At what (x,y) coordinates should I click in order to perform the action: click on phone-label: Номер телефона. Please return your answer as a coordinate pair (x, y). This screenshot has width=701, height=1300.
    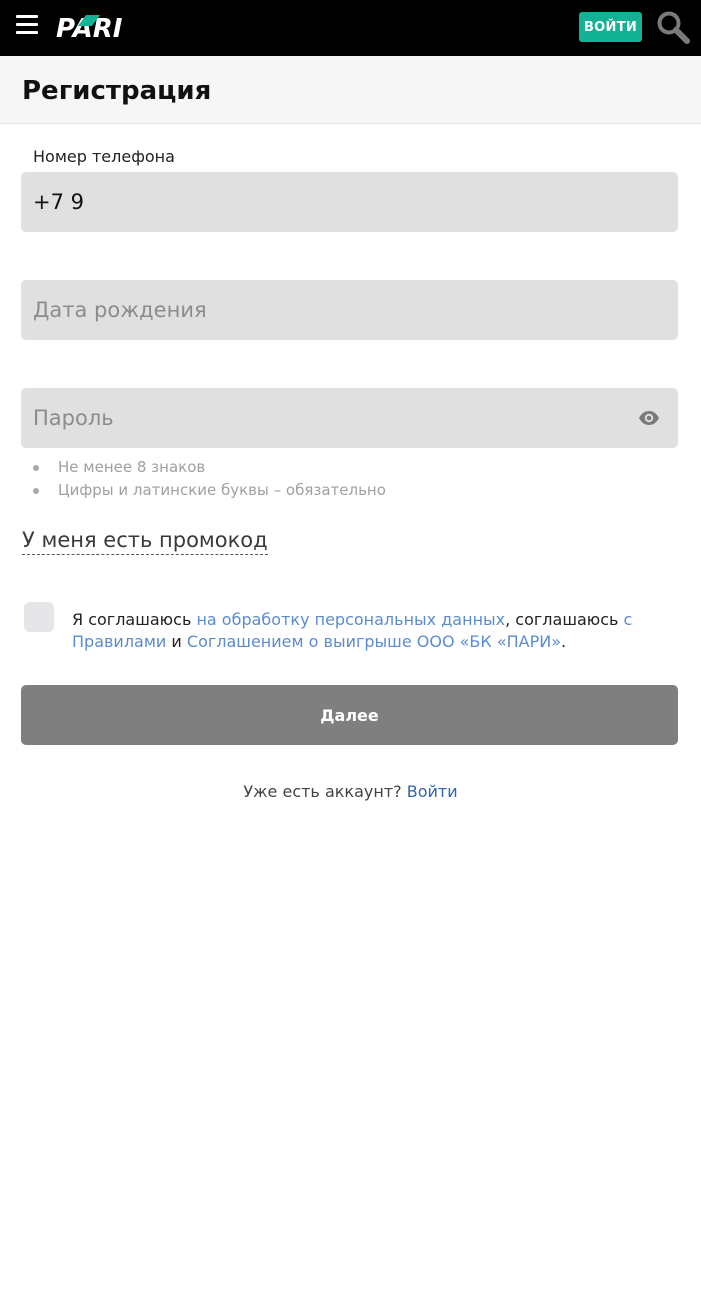
    Looking at the image, I should click on (104, 156).